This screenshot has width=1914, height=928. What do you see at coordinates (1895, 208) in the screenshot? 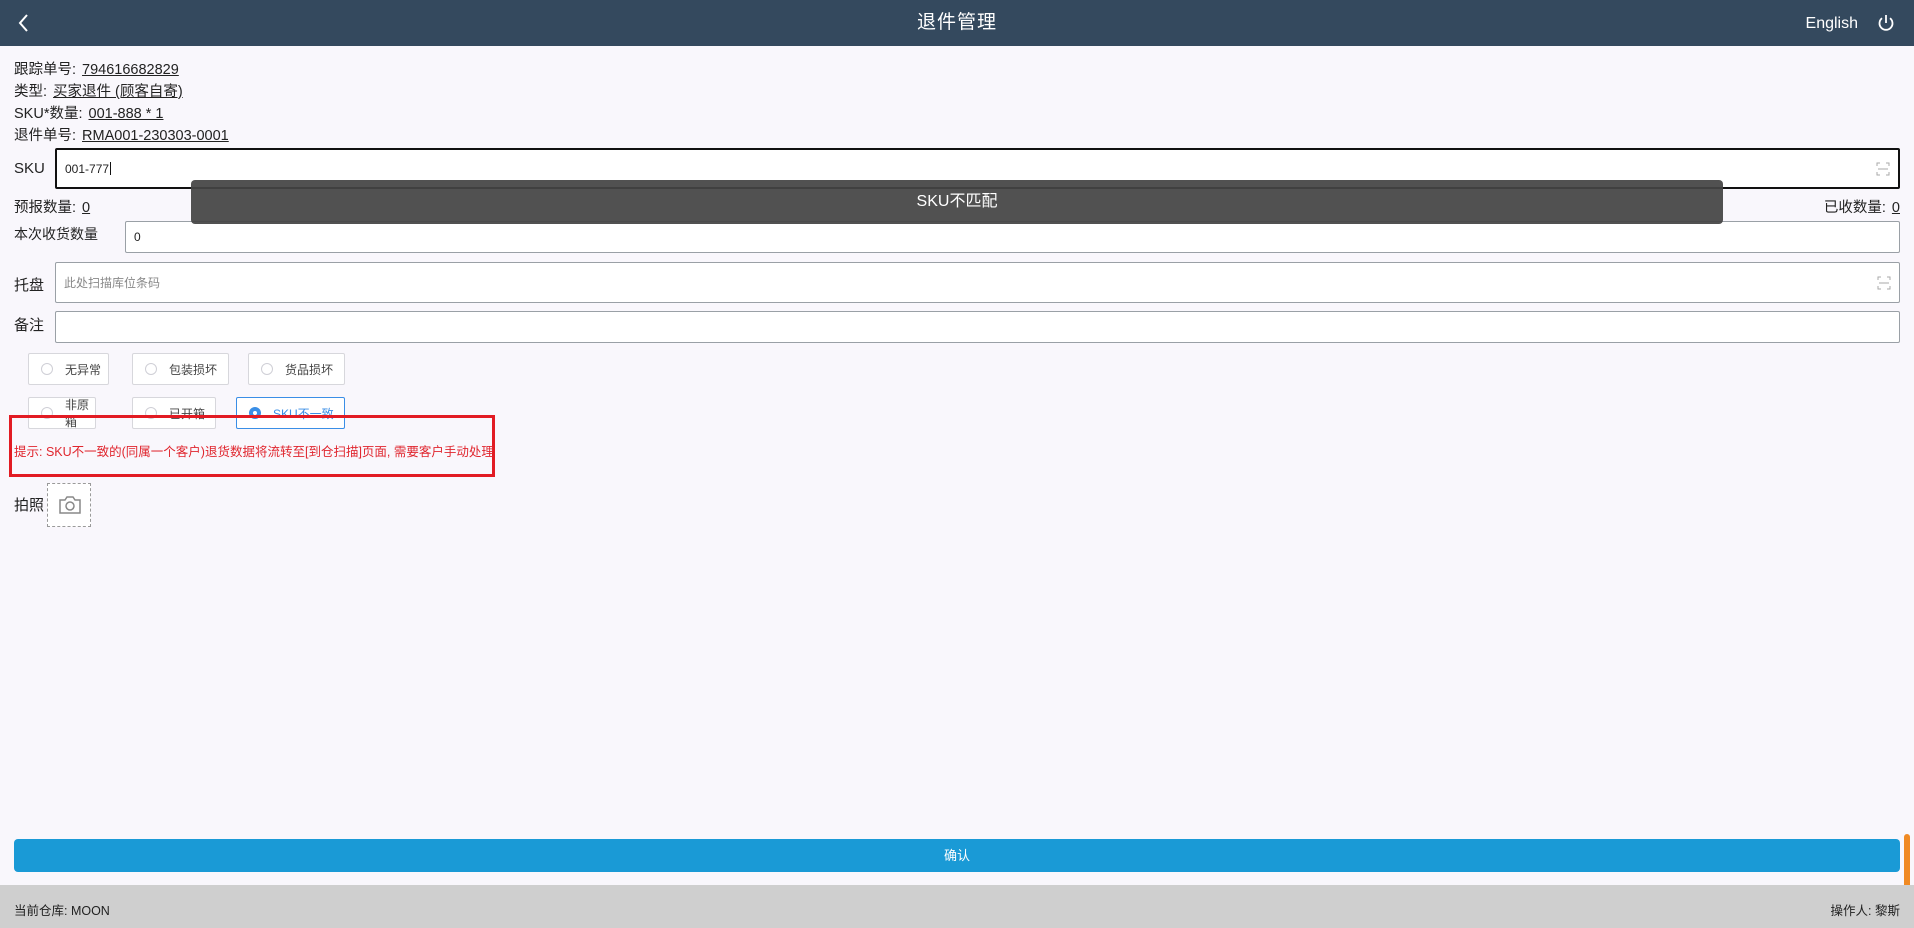
I see `received-qty-value: 0` at bounding box center [1895, 208].